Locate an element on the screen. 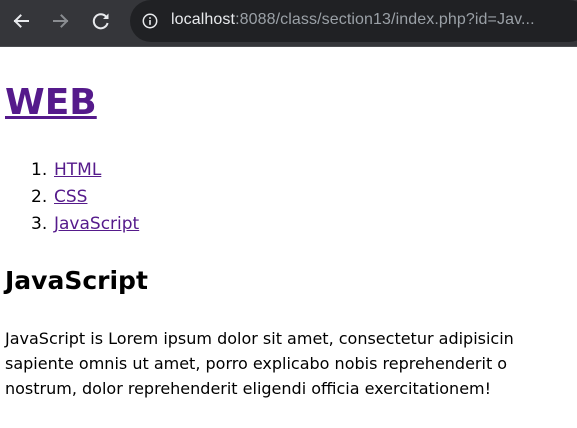 Image resolution: width=577 pixels, height=428 pixels. arrow-right-icon is located at coordinates (61, 21).